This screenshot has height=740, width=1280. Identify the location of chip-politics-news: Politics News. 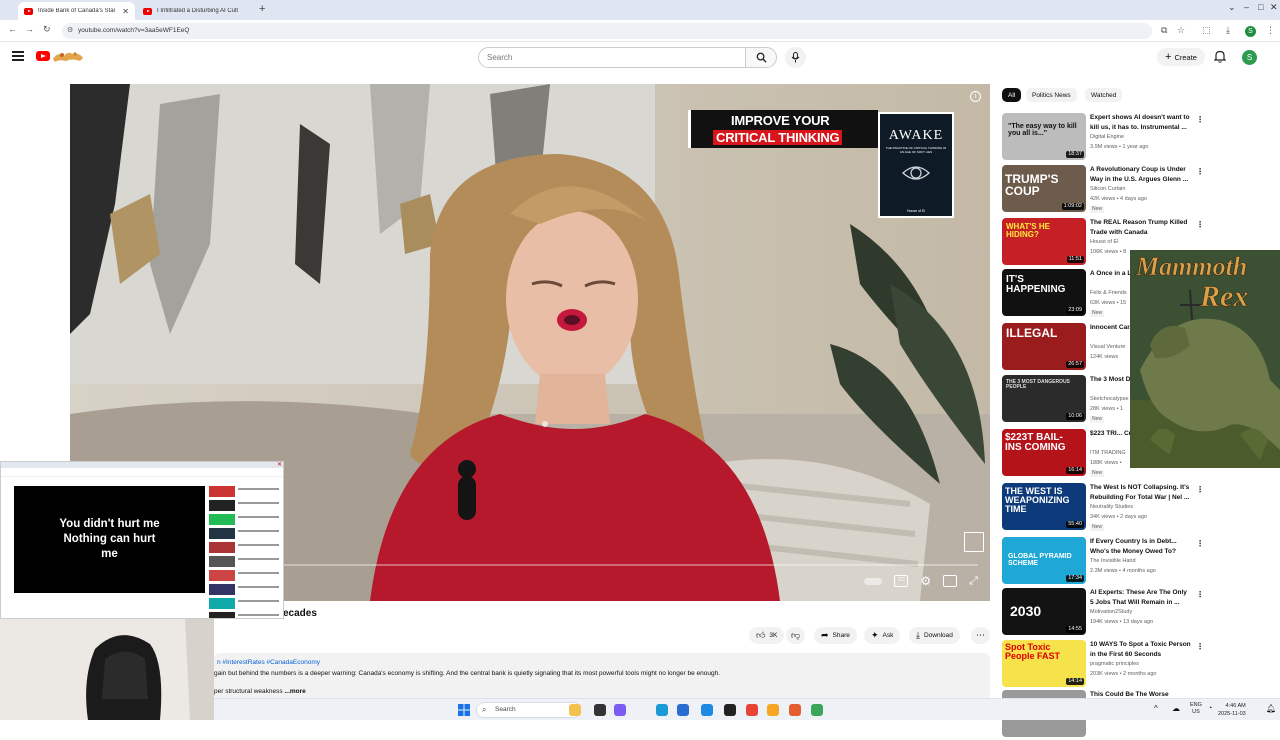
(1051, 95).